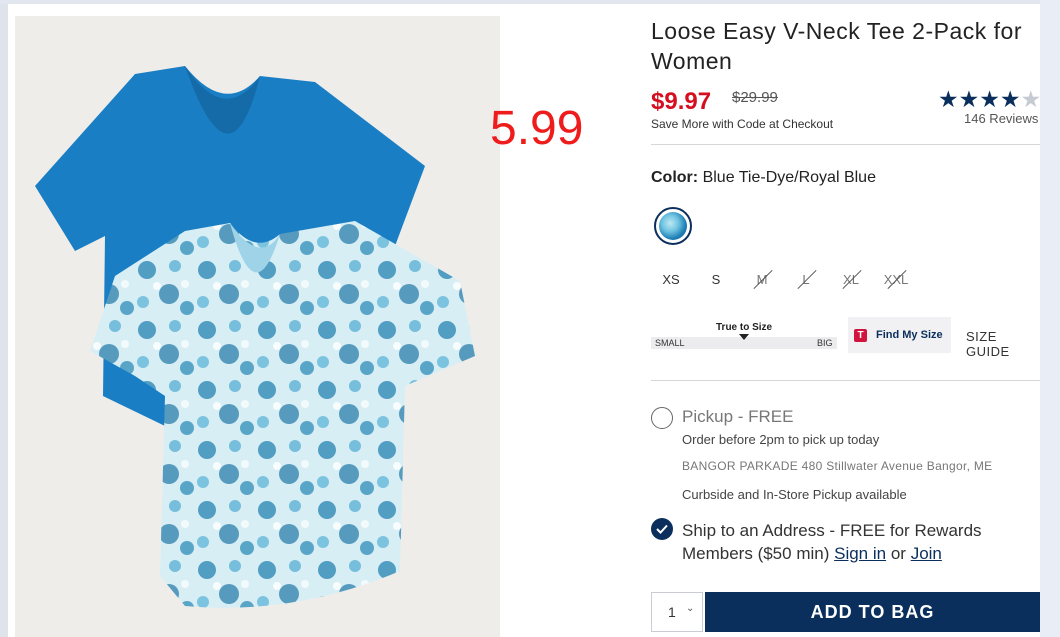 The image size is (1060, 637). What do you see at coordinates (979, 99) in the screenshot?
I see `star-icon: ★★★★` at bounding box center [979, 99].